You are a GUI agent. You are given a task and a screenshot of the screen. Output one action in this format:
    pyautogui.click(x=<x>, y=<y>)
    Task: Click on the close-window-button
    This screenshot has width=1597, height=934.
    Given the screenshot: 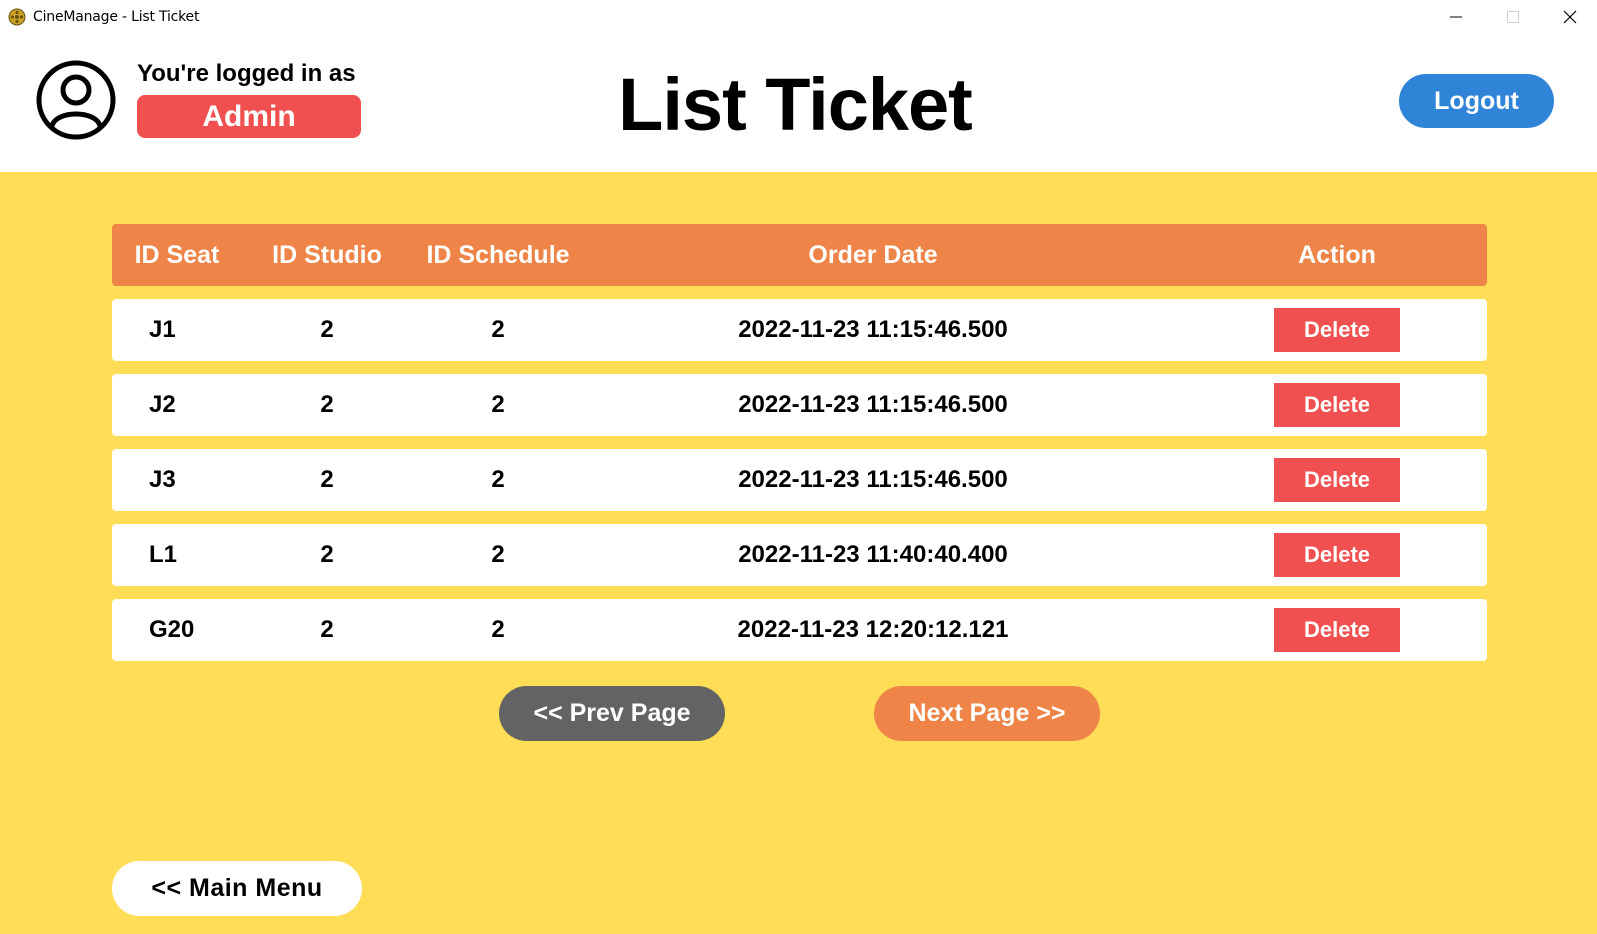 What is the action you would take?
    pyautogui.click(x=1570, y=17)
    